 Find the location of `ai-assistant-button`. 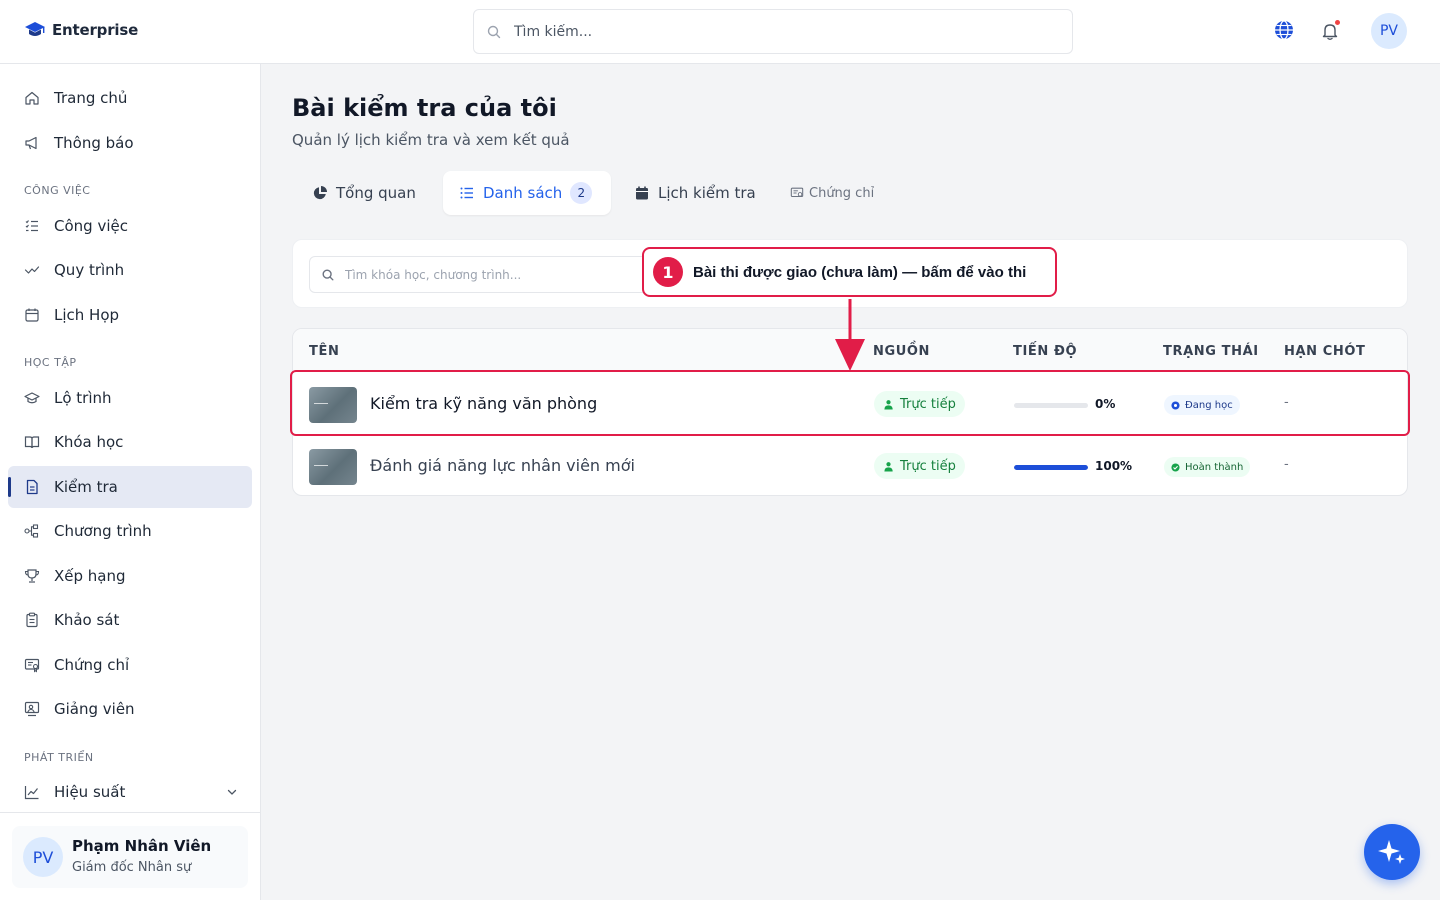

ai-assistant-button is located at coordinates (1392, 852).